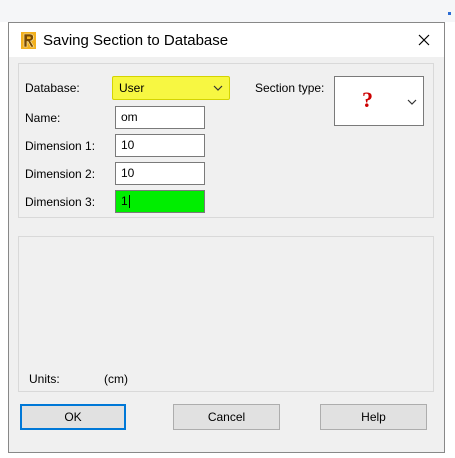  I want to click on background-strip, so click(227, 11).